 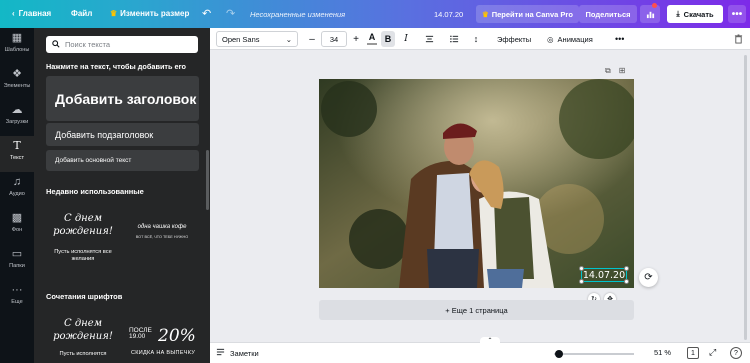 What do you see at coordinates (17, 266) in the screenshot?
I see `rail-label: Папки` at bounding box center [17, 266].